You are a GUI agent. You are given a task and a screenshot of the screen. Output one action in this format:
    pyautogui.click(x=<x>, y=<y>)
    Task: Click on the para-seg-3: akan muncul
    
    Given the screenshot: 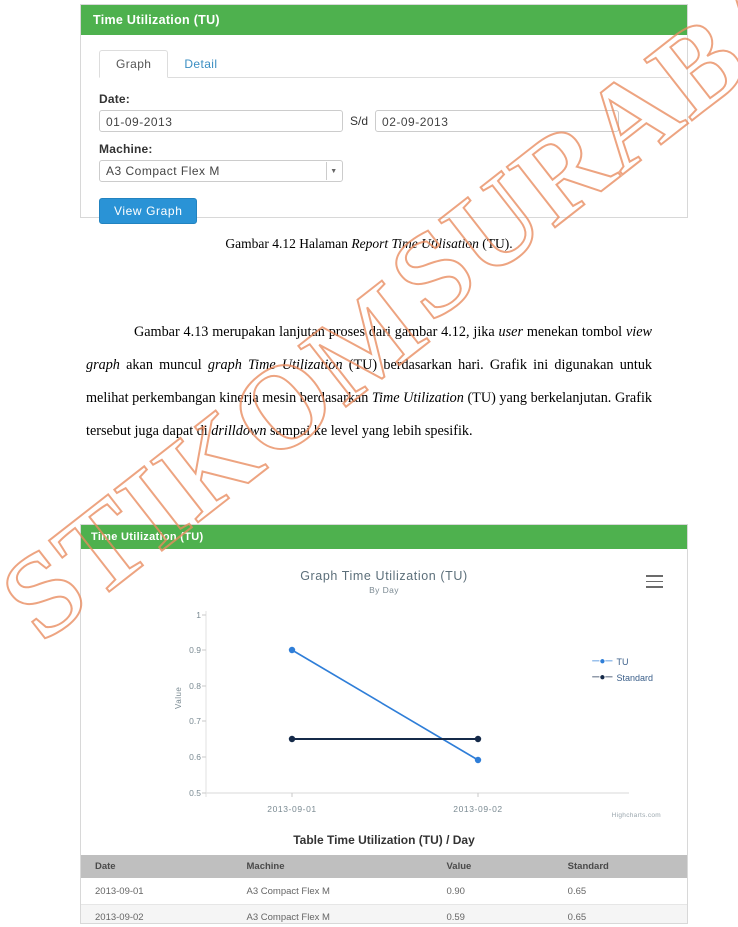 What is the action you would take?
    pyautogui.click(x=163, y=365)
    